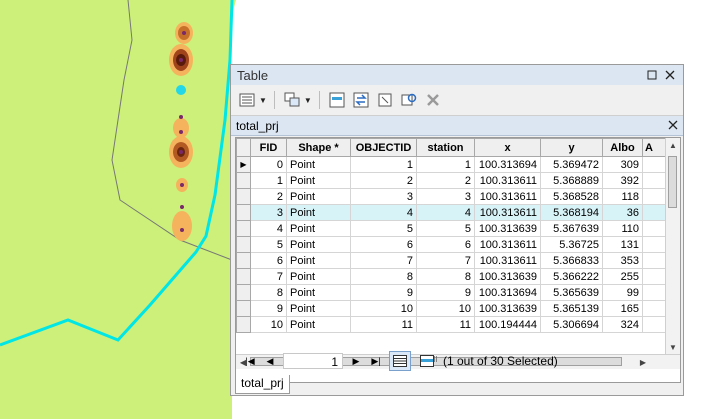 This screenshot has width=718, height=419. I want to click on column-header-shape: Shape *, so click(318, 147).